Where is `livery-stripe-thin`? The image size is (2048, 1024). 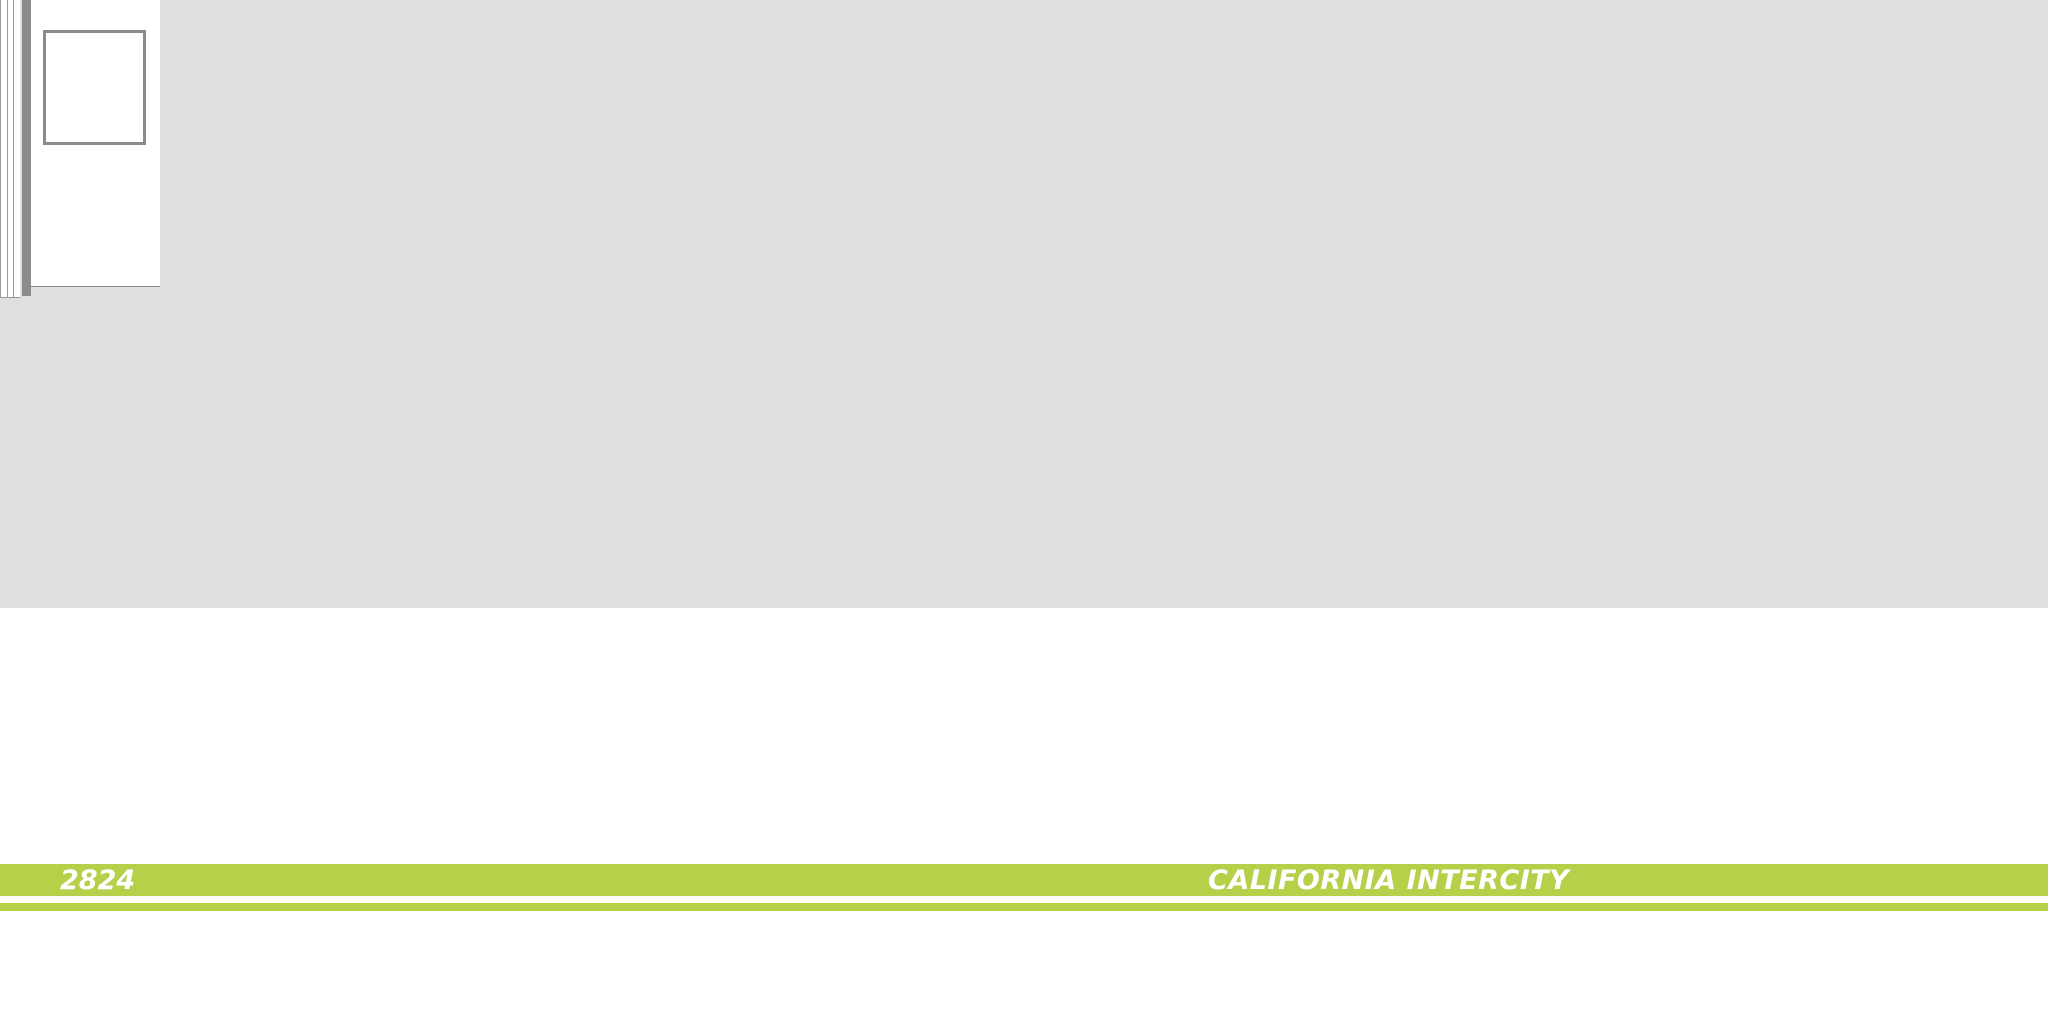
livery-stripe-thin is located at coordinates (1024, 907).